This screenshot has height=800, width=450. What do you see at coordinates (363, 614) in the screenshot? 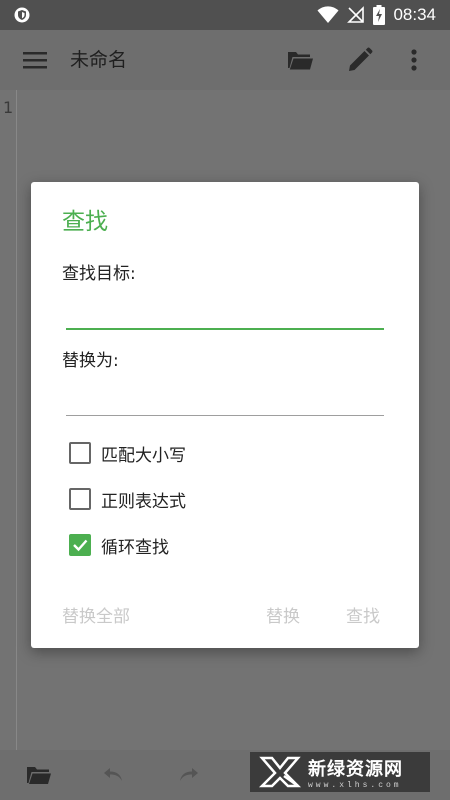
I see `find-button: 查找` at bounding box center [363, 614].